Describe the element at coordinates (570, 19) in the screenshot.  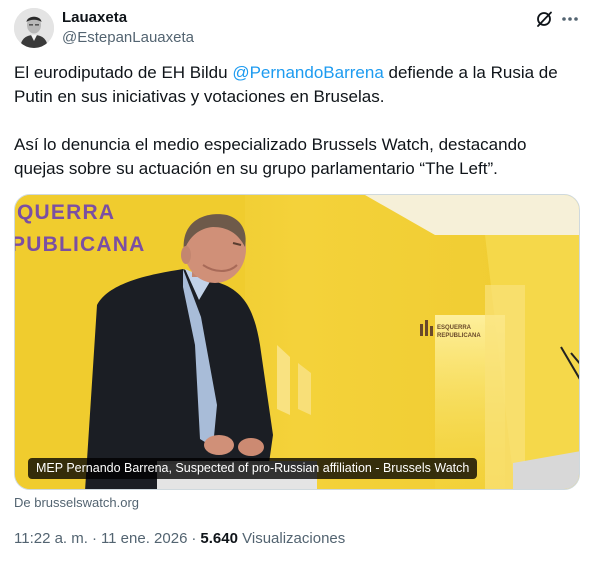
I see `more-horizontal-icon` at that location.